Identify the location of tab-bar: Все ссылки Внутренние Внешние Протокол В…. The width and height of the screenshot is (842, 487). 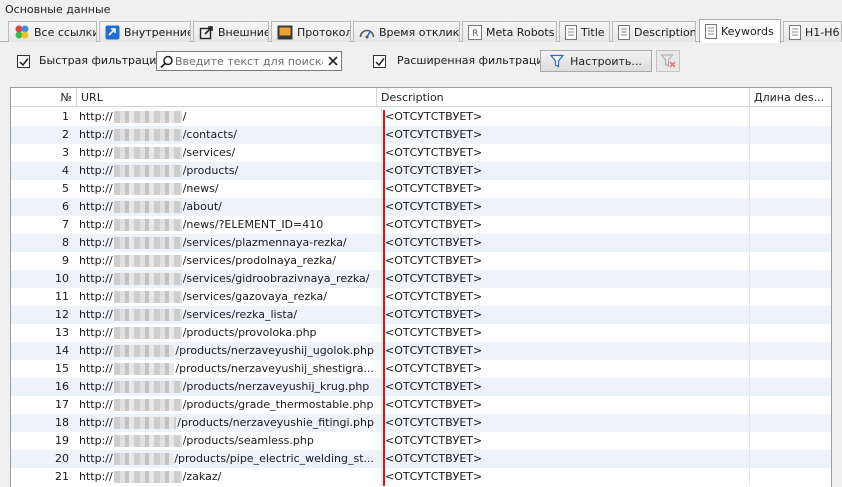
(421, 31).